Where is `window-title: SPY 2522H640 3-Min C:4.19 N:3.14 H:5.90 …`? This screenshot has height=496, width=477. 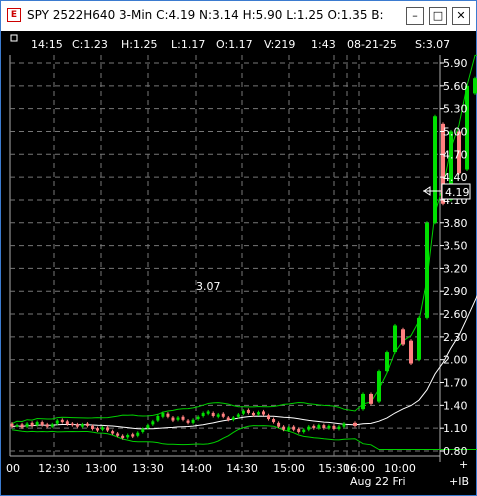 window-title: SPY 2522H640 3-Min C:4.19 N:3.14 H:5.90 … is located at coordinates (205, 15).